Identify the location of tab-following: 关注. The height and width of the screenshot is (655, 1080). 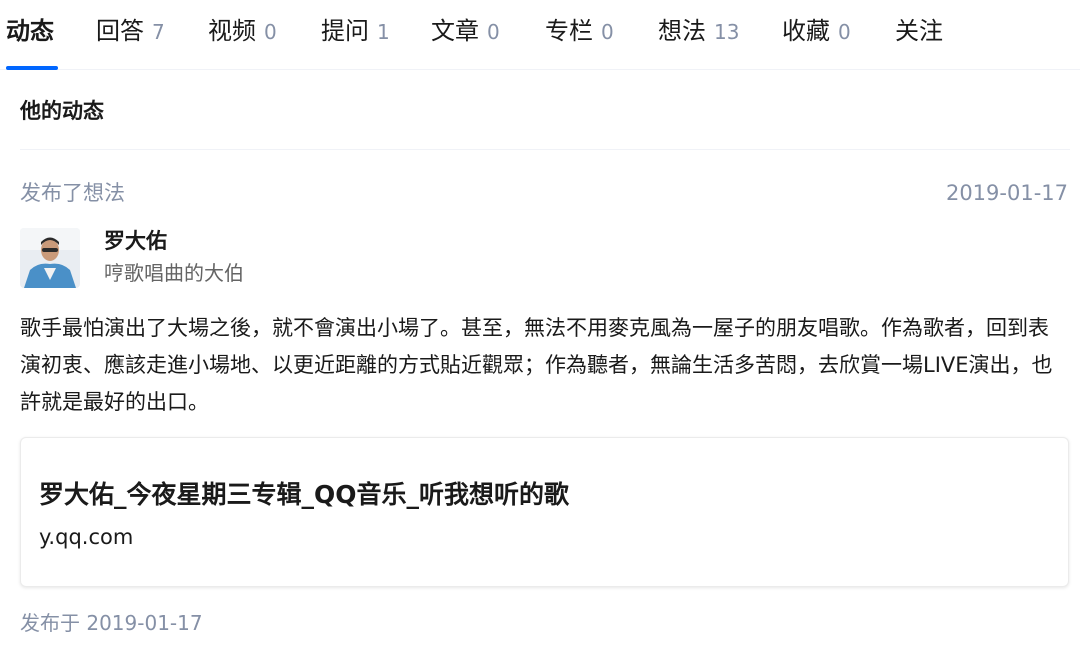
(919, 31).